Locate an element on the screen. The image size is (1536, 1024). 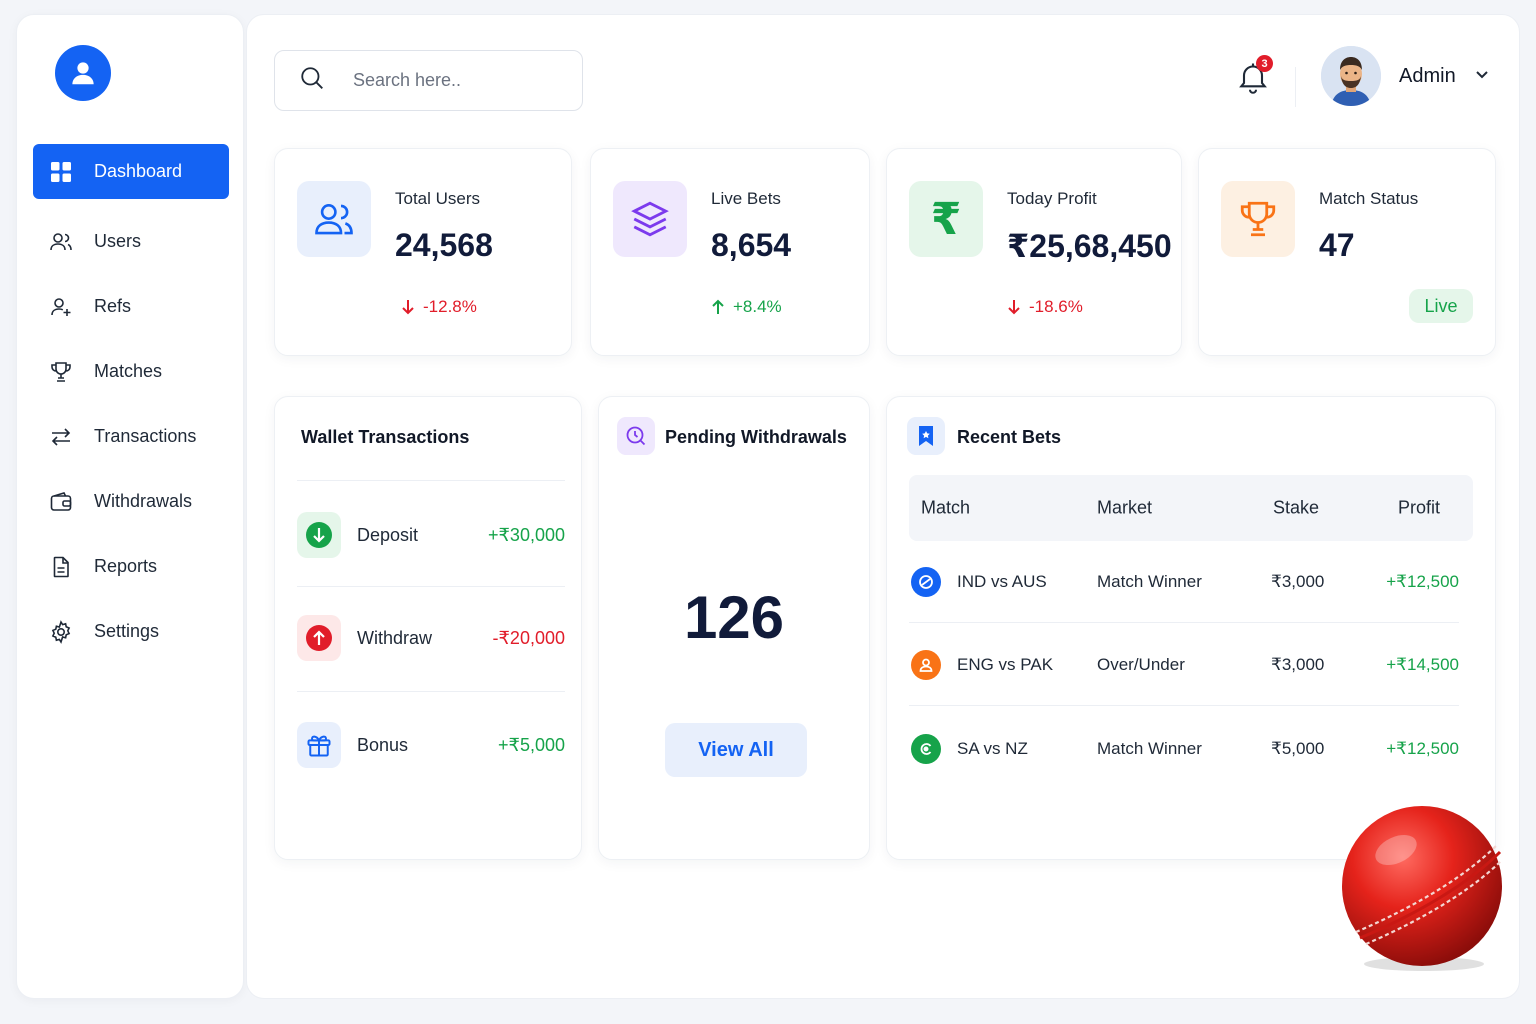
table-header: Match Market Stake Profit is located at coordinates (1191, 508).